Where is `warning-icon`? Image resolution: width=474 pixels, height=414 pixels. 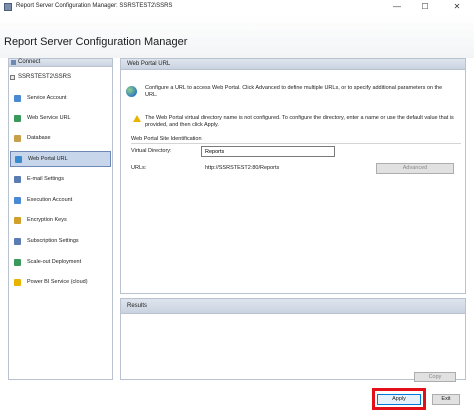 warning-icon is located at coordinates (137, 118).